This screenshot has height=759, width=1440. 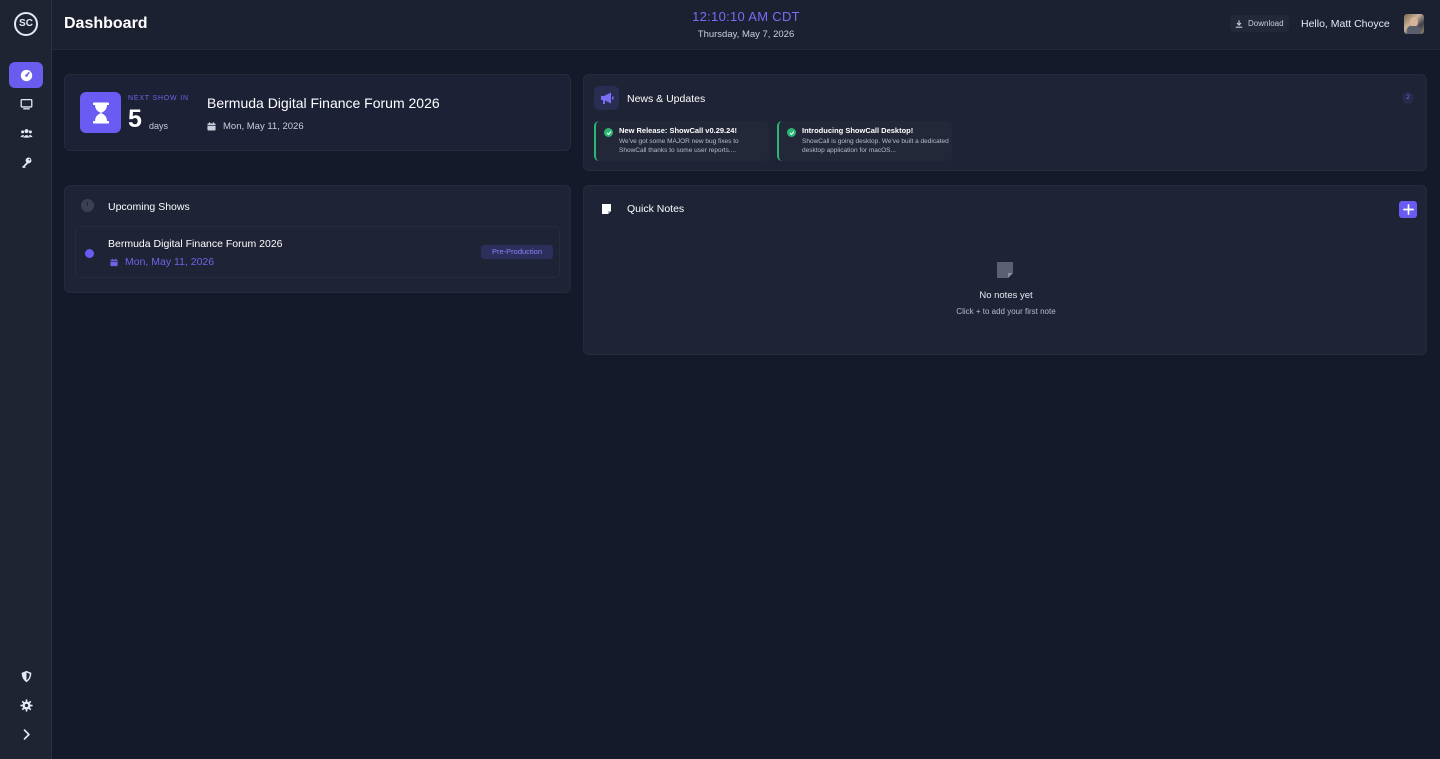 I want to click on days-count: 5, so click(x=135, y=119).